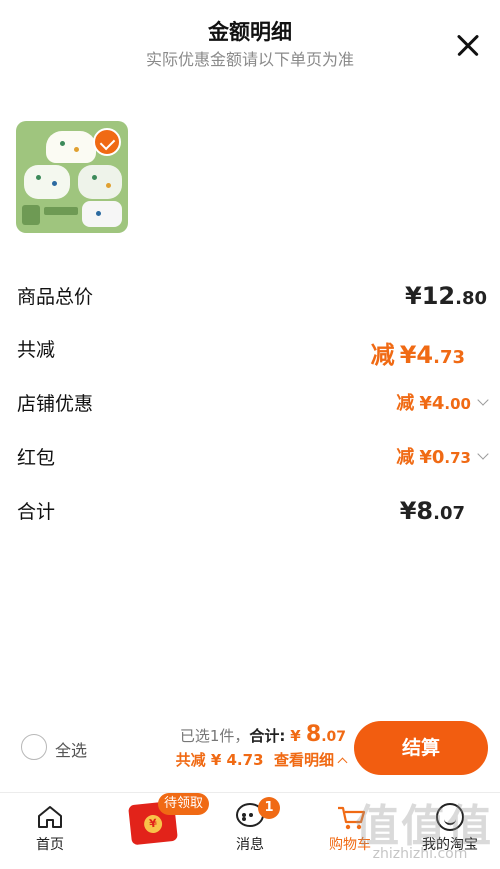 This screenshot has width=500, height=869. What do you see at coordinates (421, 748) in the screenshot?
I see `checkout-button: 结算` at bounding box center [421, 748].